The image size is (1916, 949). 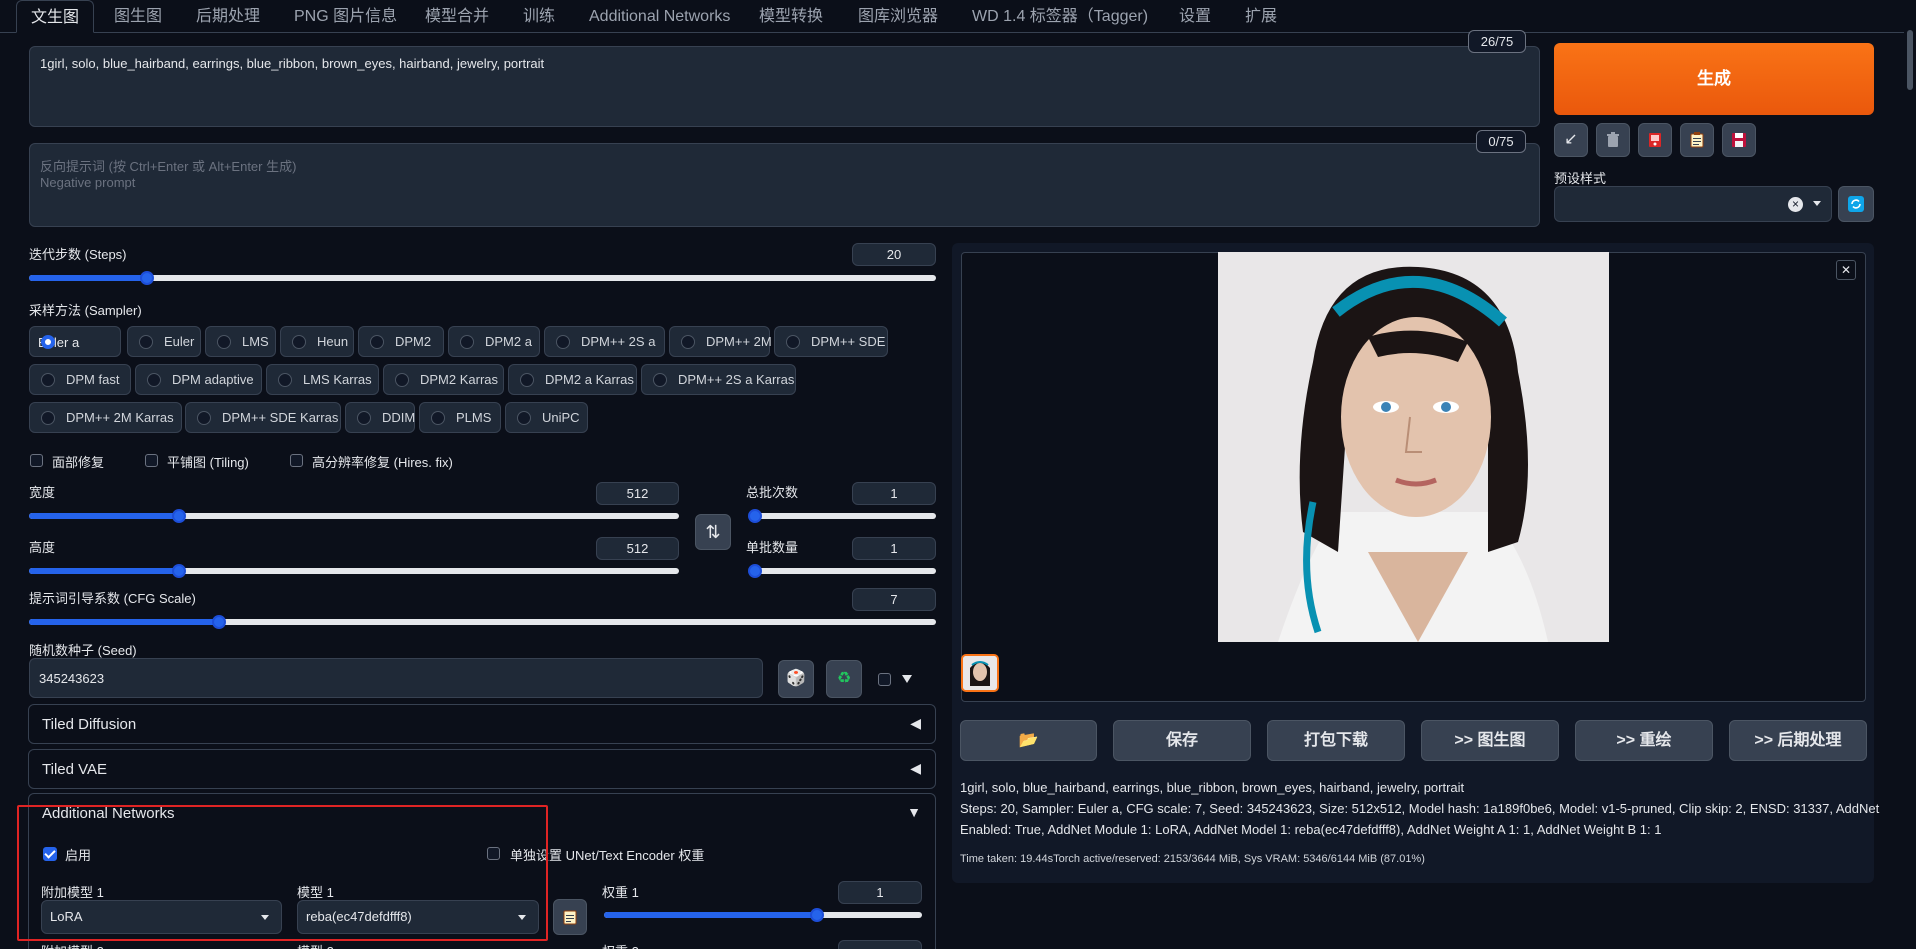 What do you see at coordinates (1182, 740) in the screenshot?
I see `save-button: 保存` at bounding box center [1182, 740].